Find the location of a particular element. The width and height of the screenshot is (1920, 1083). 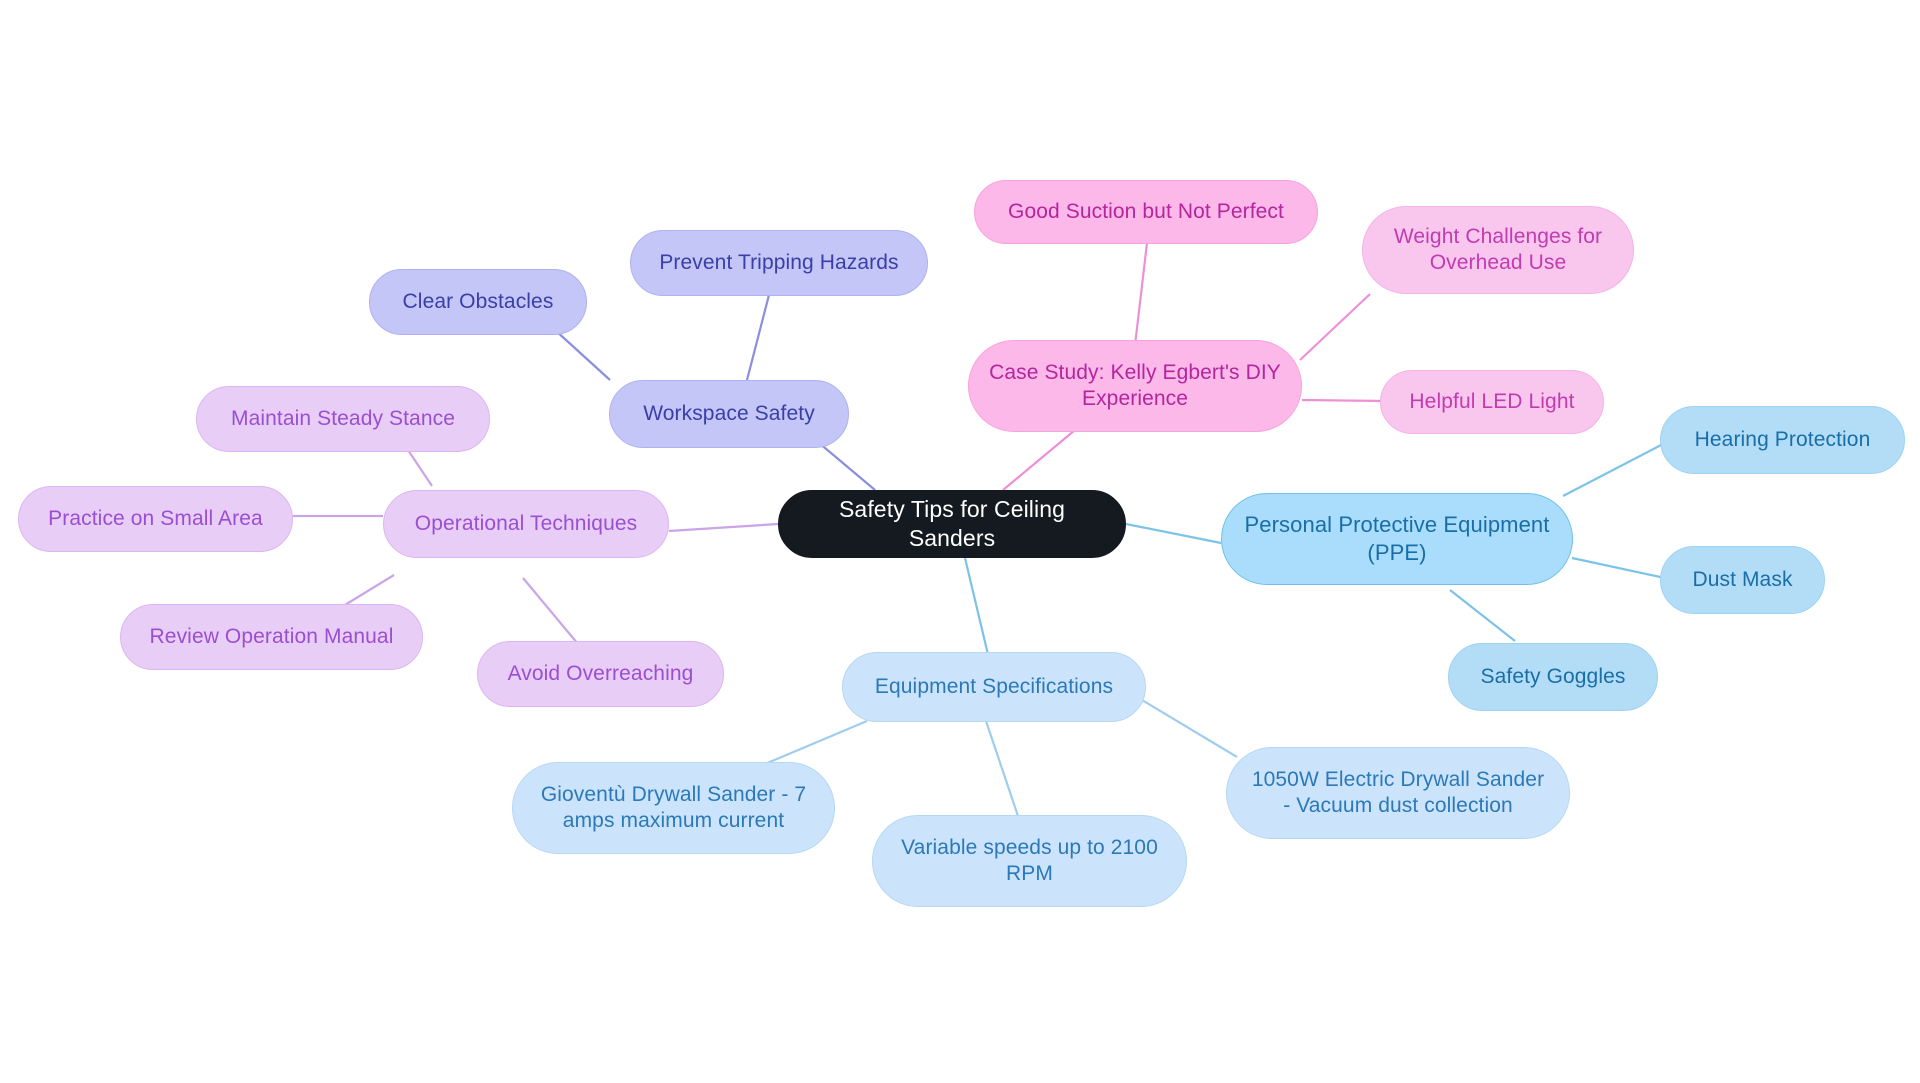

node-equipment-specifications: Equipment Specifications is located at coordinates (994, 687).